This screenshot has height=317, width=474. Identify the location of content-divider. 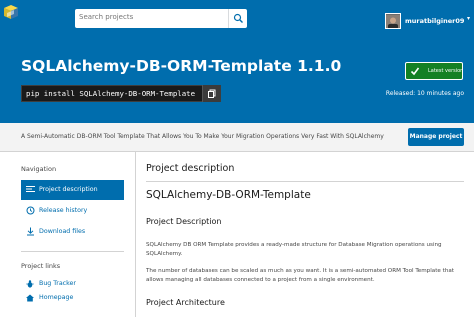
(135, 234).